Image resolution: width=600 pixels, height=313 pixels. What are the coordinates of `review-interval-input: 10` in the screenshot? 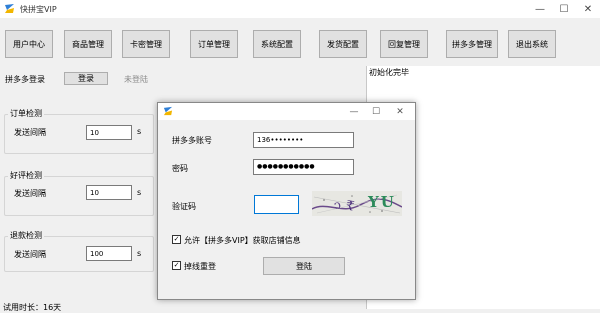 It's located at (109, 192).